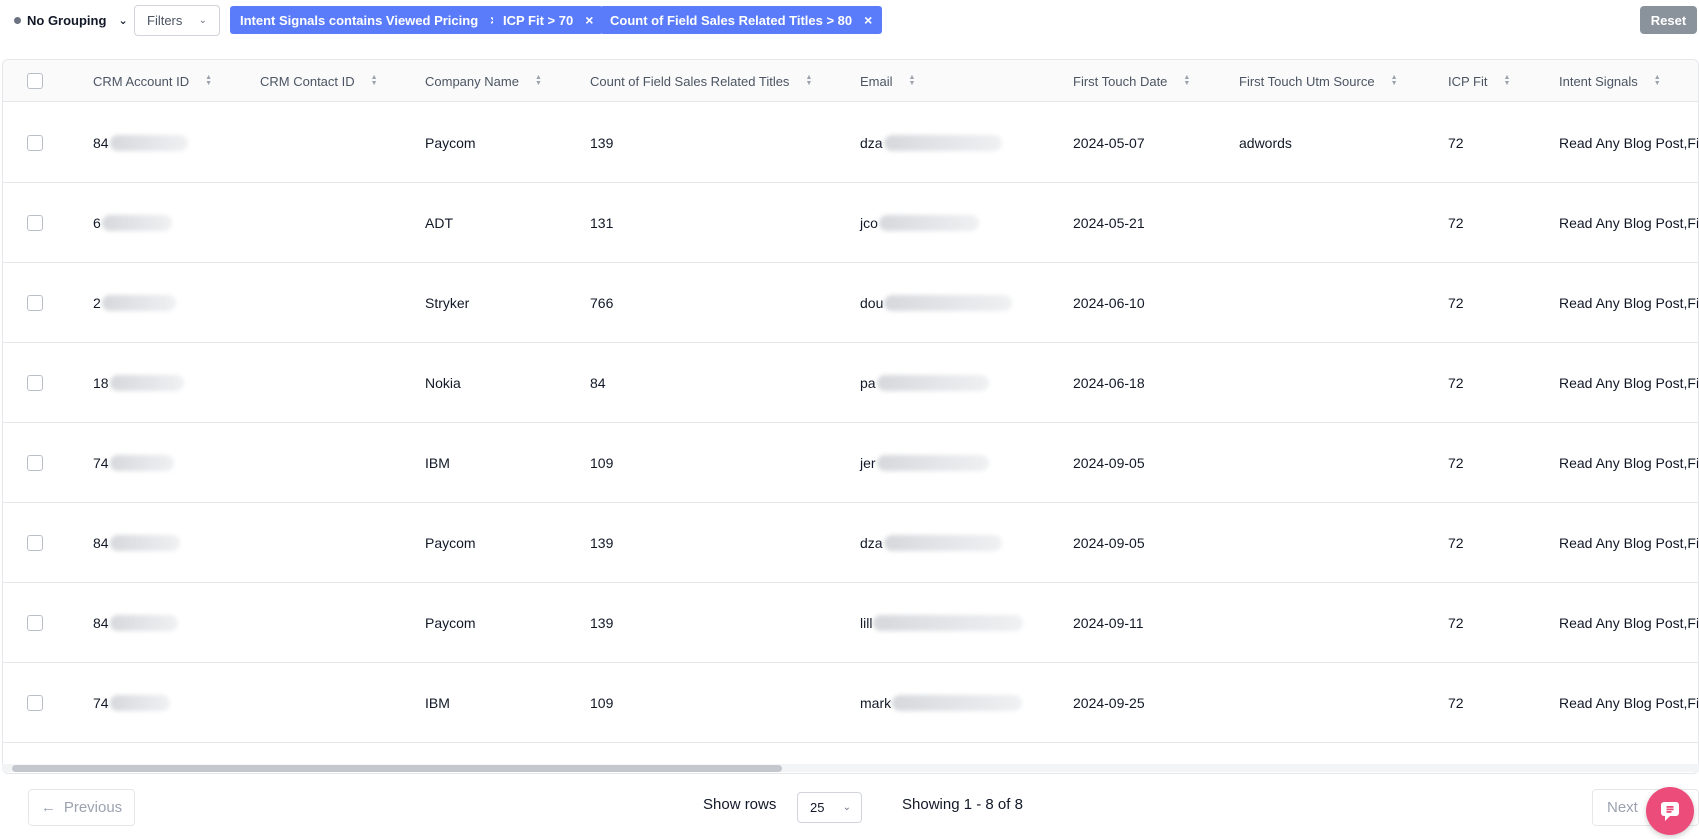 The width and height of the screenshot is (1699, 839). What do you see at coordinates (817, 807) in the screenshot?
I see `rows-per-page-value: 25` at bounding box center [817, 807].